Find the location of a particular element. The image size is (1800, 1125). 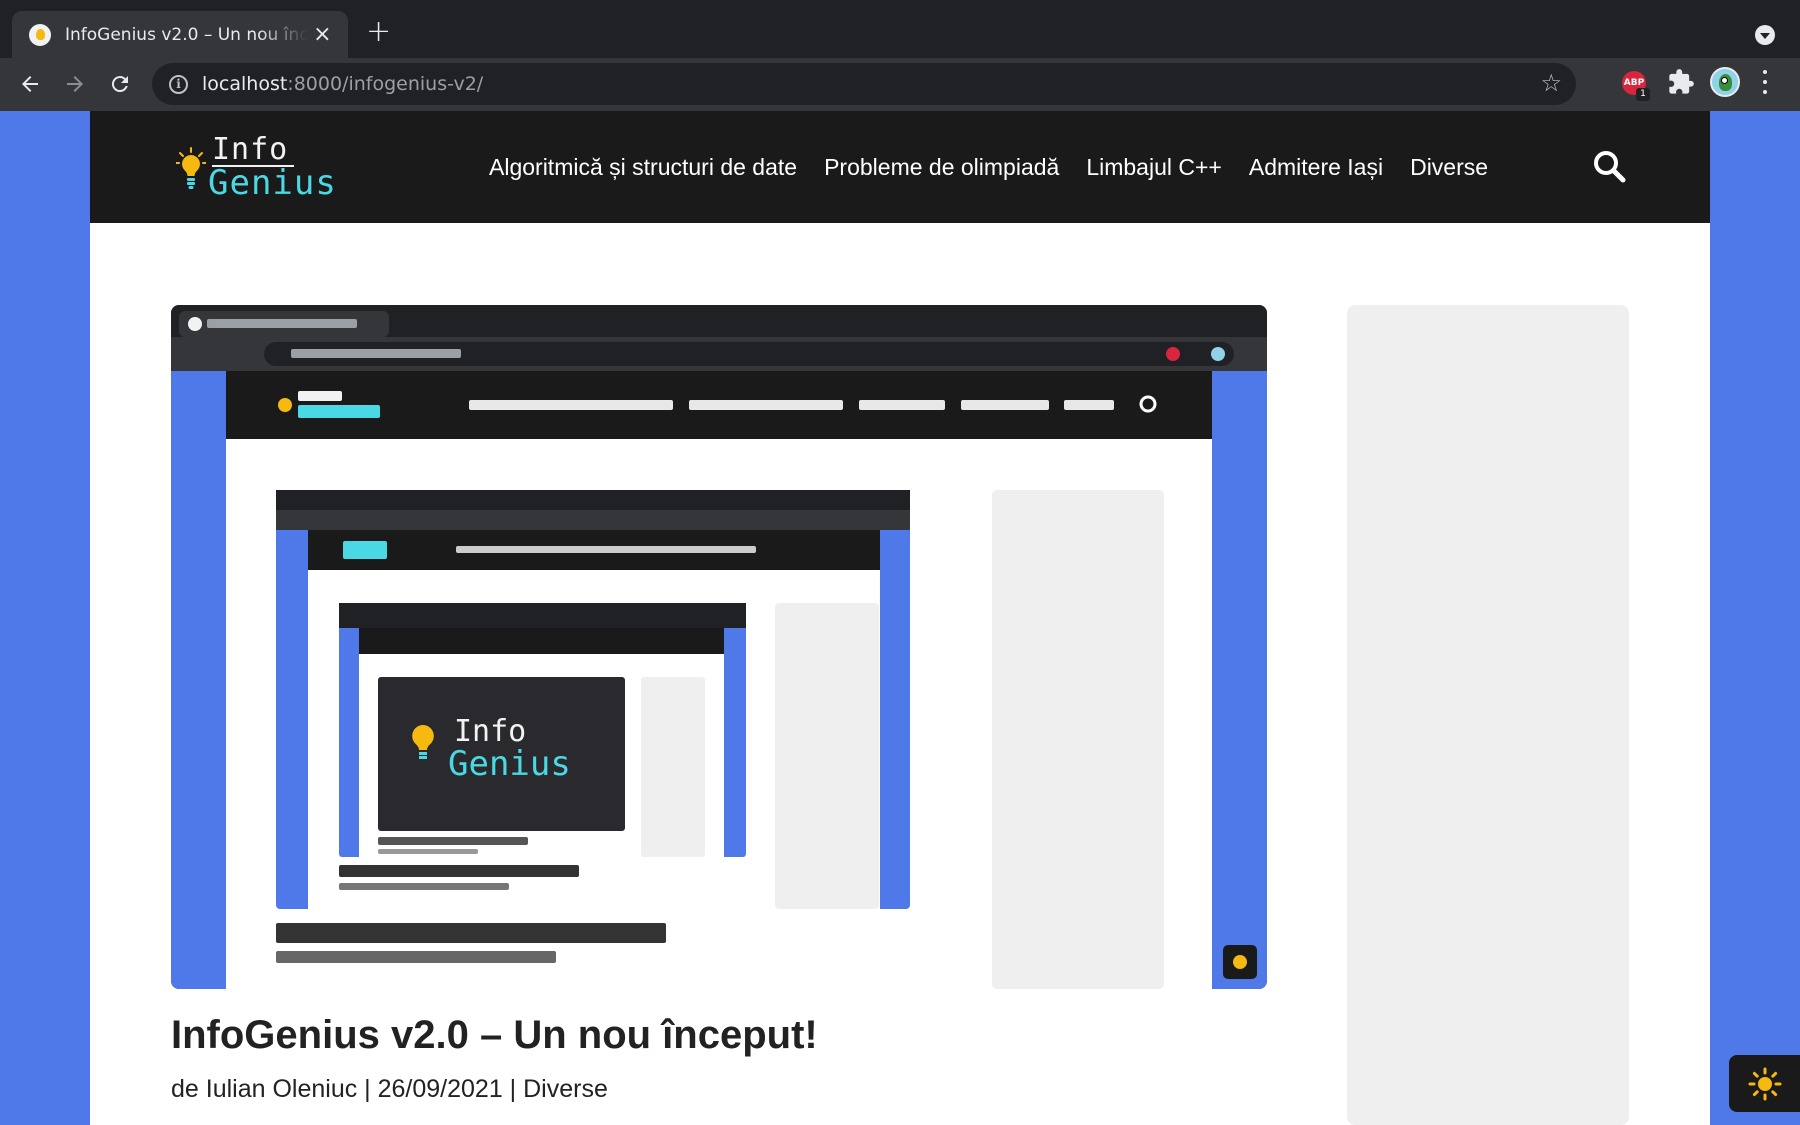

svg-text: Genius is located at coordinates (509, 764).